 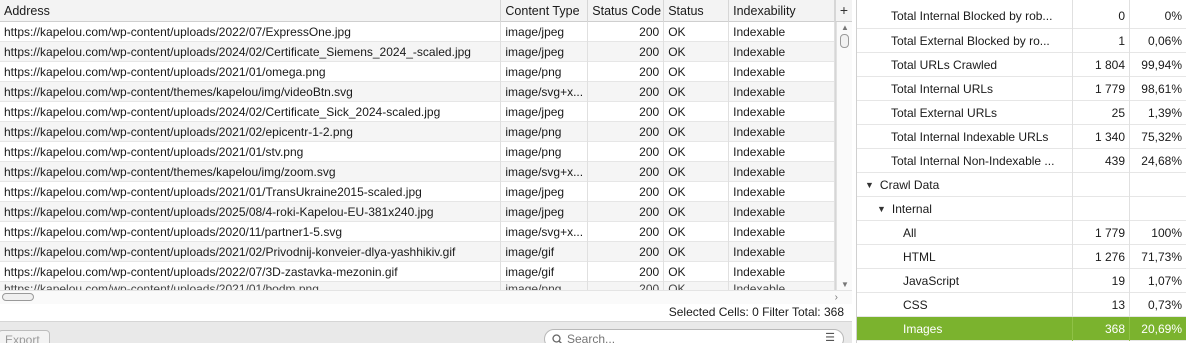 I want to click on overview-row-css: CSS 13 0,73%, so click(x=1021, y=305).